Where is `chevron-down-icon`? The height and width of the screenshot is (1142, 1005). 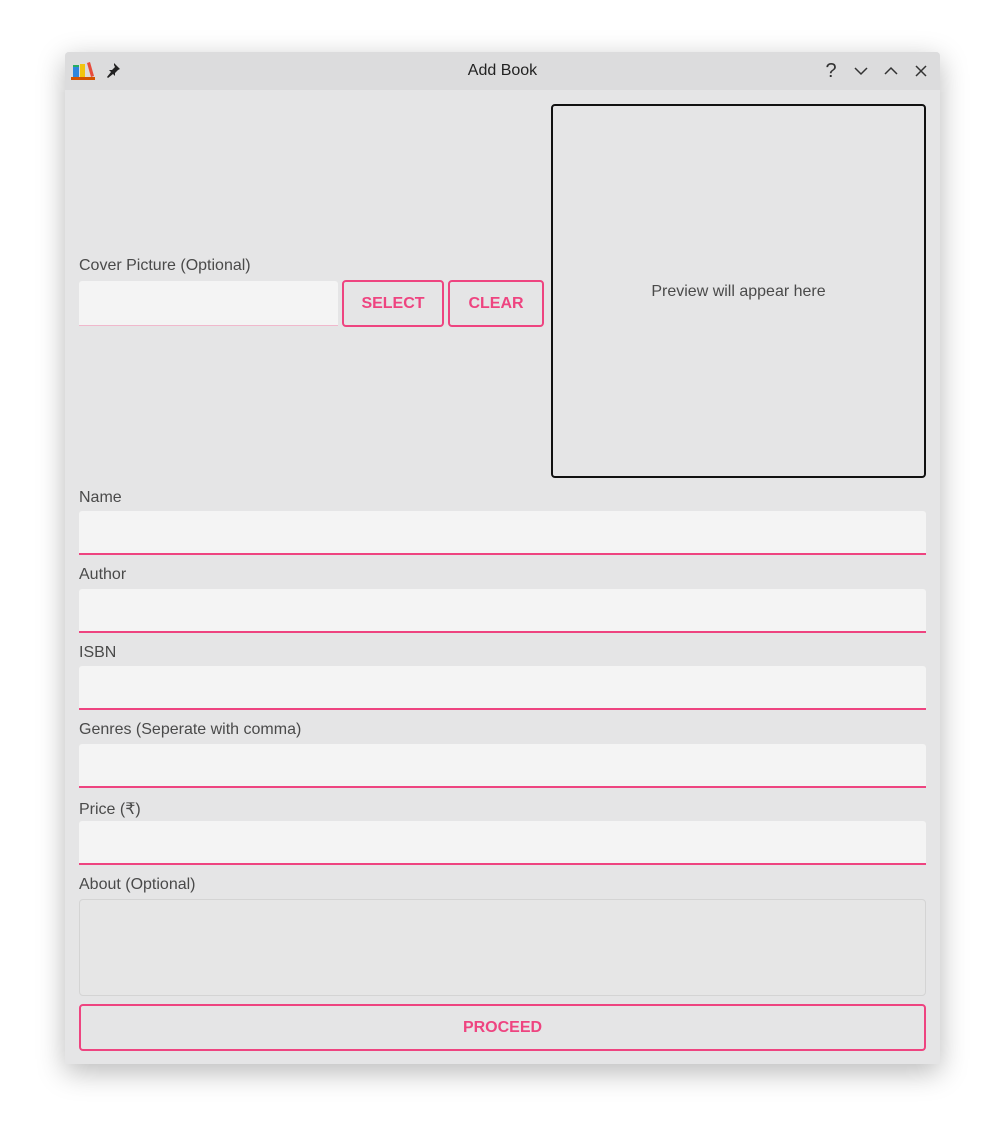
chevron-down-icon is located at coordinates (861, 71).